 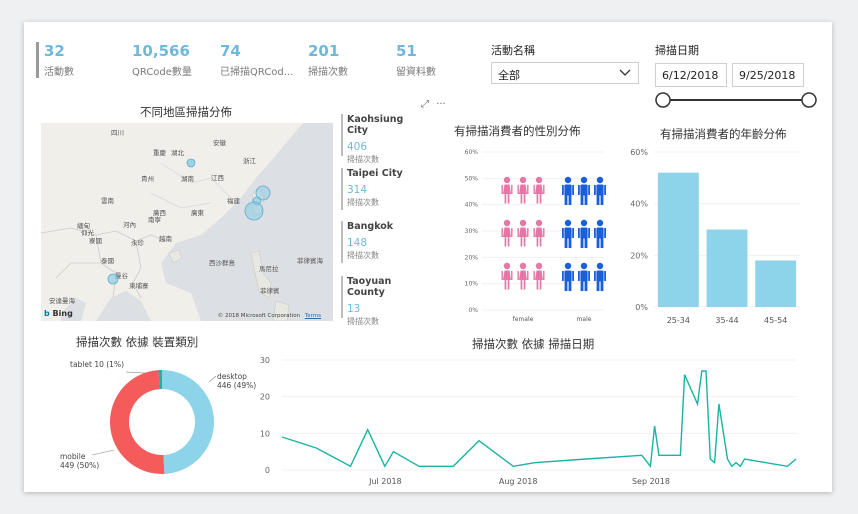 What do you see at coordinates (37, 60) in the screenshot?
I see `kpi-selection-bar` at bounding box center [37, 60].